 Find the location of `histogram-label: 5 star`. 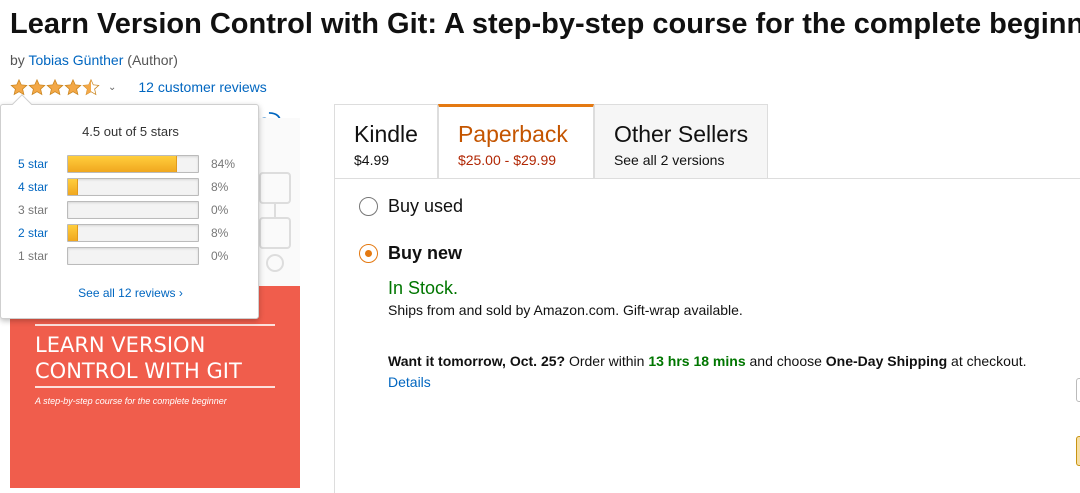

histogram-label: 5 star is located at coordinates (42, 164).